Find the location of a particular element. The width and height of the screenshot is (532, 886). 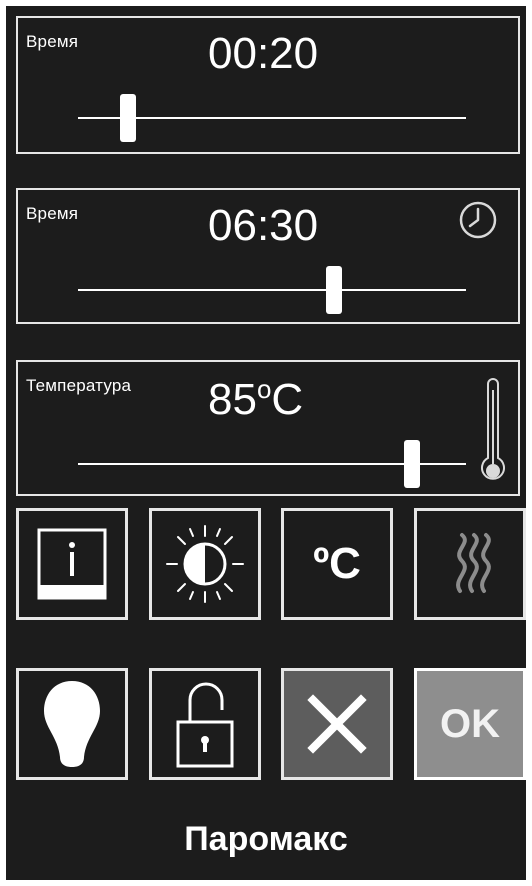

brightness-button is located at coordinates (205, 564).